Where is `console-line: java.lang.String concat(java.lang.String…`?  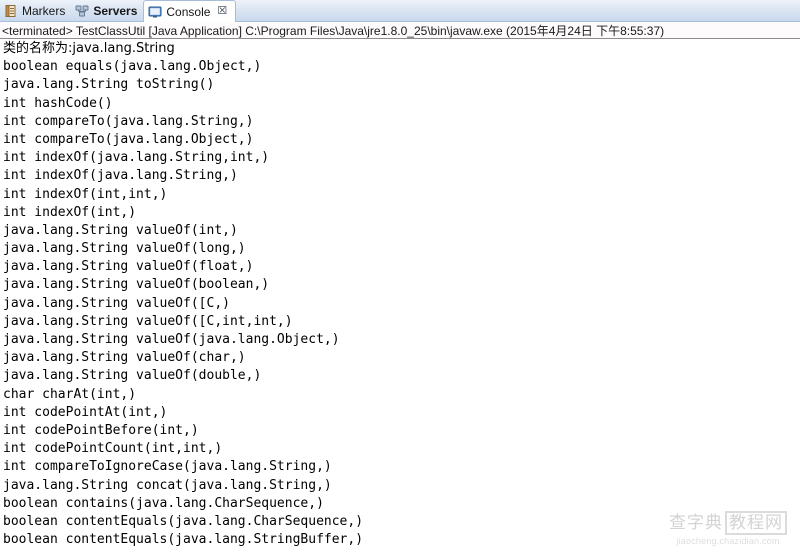
console-line: java.lang.String concat(java.lang.String… is located at coordinates (167, 485).